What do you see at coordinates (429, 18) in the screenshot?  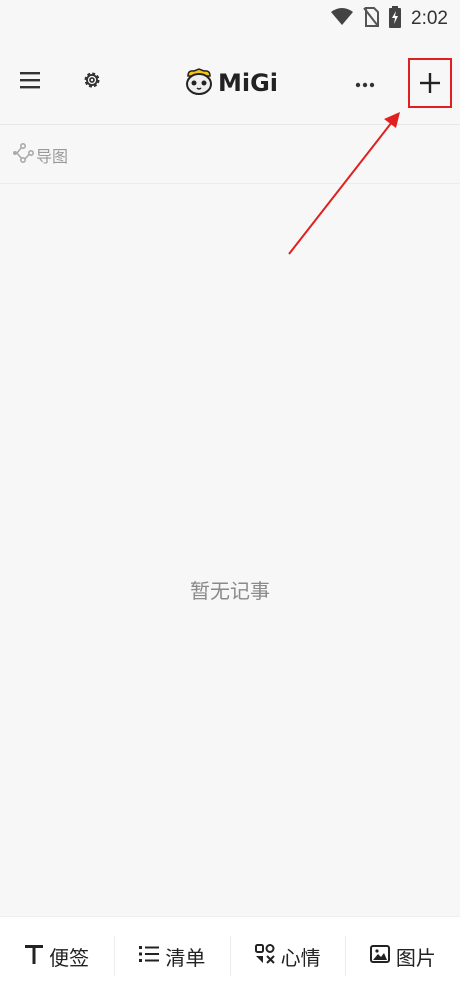 I see `status-time: 2:02` at bounding box center [429, 18].